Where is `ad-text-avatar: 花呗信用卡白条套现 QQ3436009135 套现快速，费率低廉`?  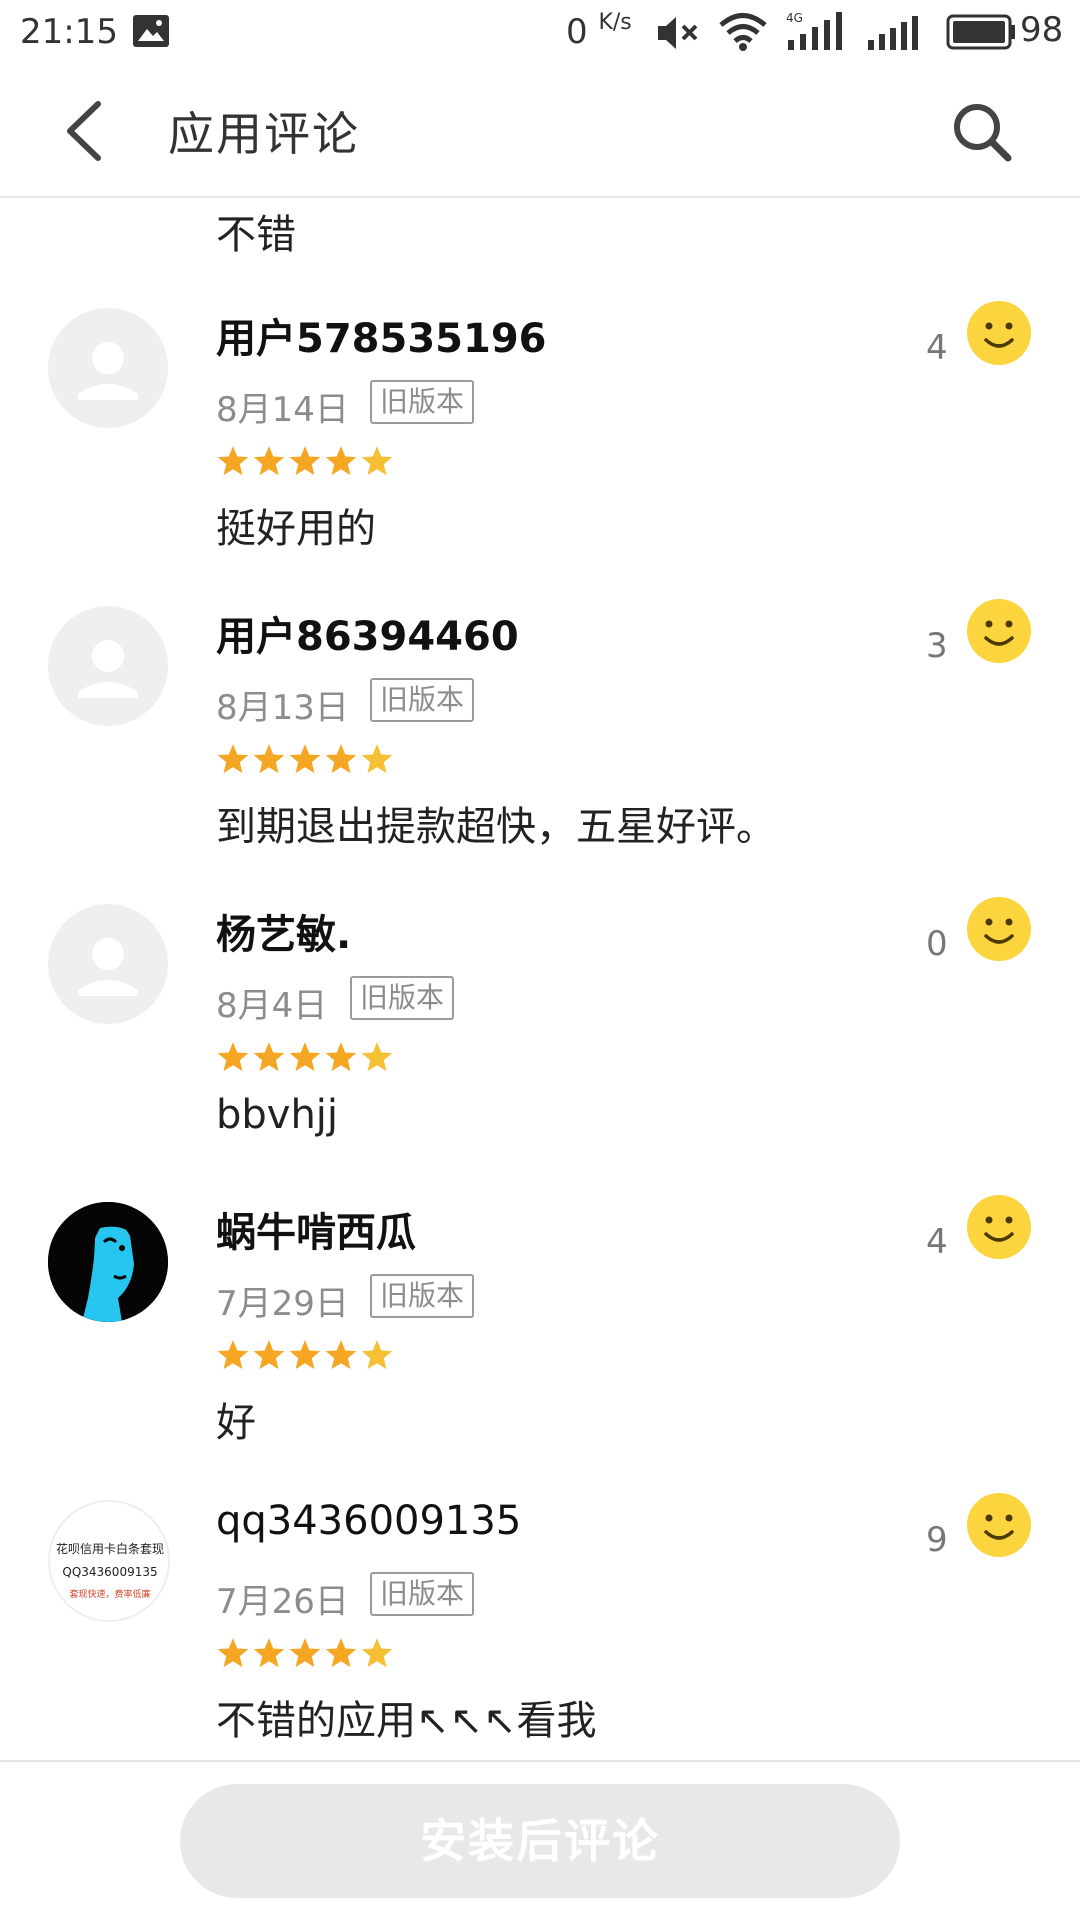
ad-text-avatar: 花呗信用卡白条套现 QQ3436009135 套现快速，费率低廉 is located at coordinates (109, 1561).